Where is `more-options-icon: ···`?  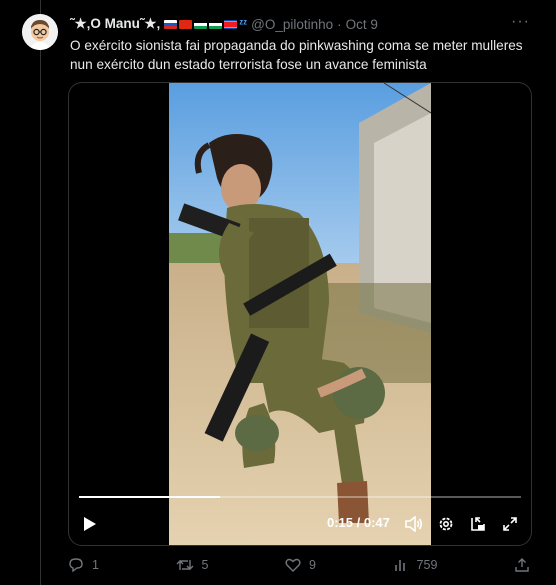 more-options-icon: ··· is located at coordinates (520, 22).